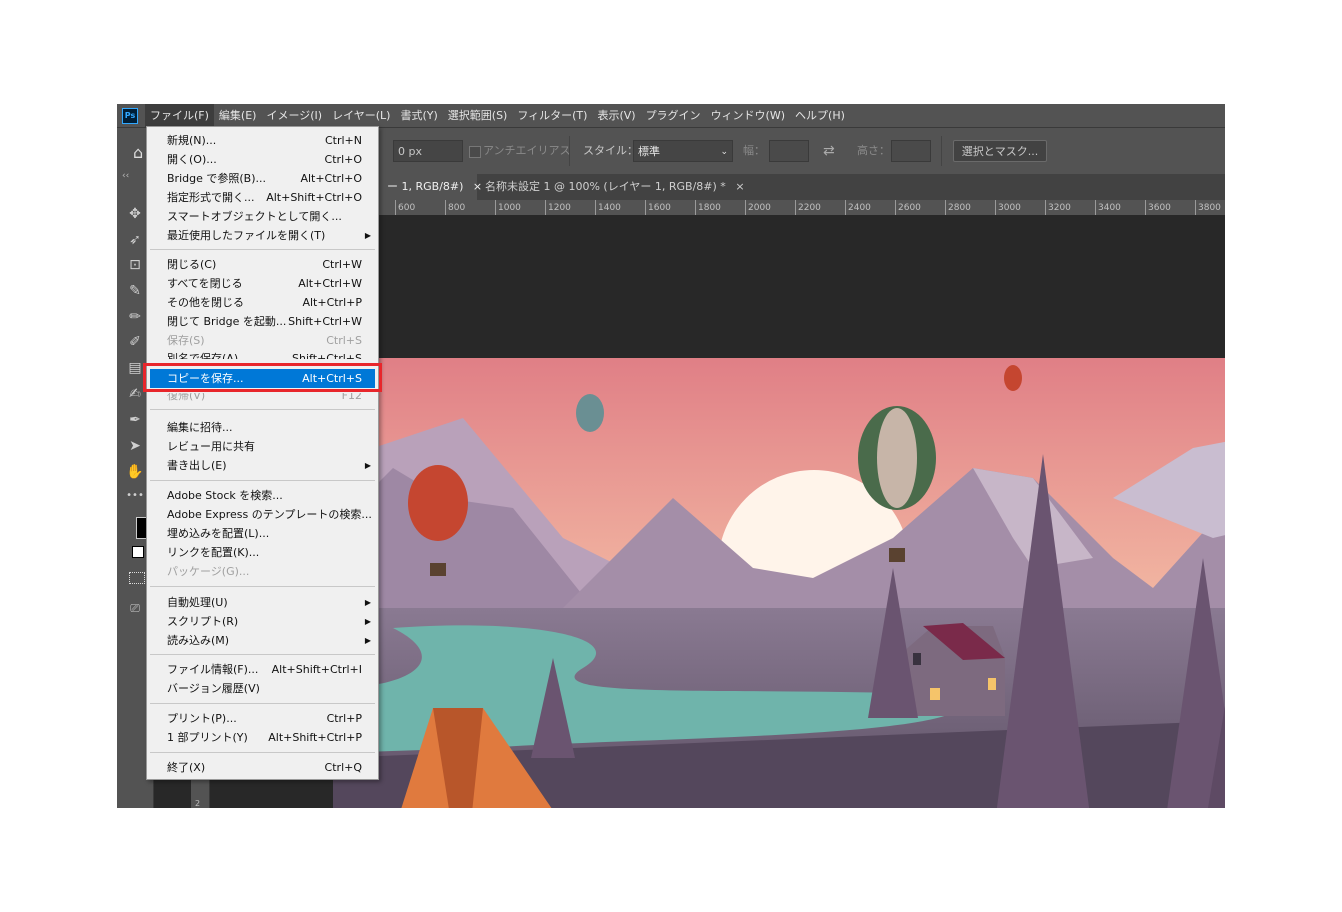 Image resolution: width=1342 pixels, height=912 pixels. I want to click on menu-item-close-go-bridge: 閉じて Bridge を起動... Shift+Ctrl+W, so click(262, 321).